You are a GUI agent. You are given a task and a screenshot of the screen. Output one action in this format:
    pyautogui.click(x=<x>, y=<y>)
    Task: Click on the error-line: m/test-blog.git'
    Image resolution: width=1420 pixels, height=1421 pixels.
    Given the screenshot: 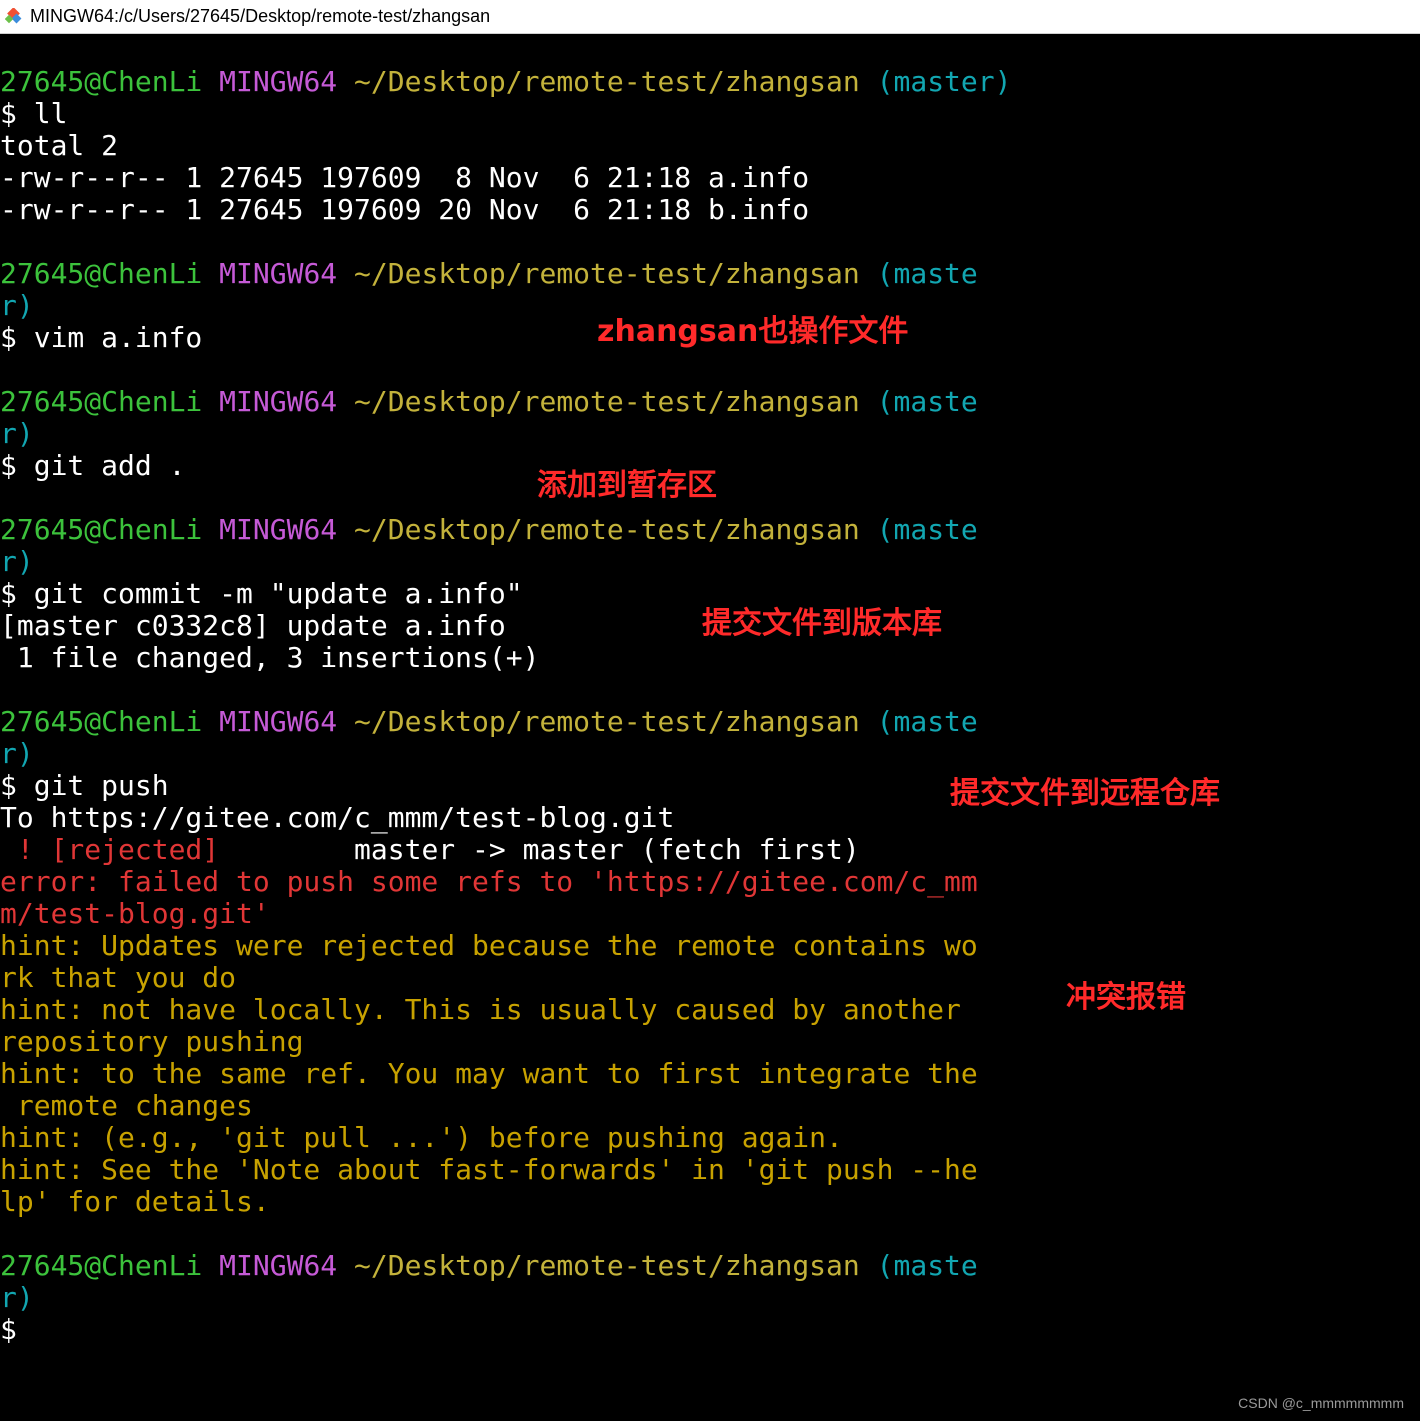 What is the action you would take?
    pyautogui.click(x=135, y=913)
    